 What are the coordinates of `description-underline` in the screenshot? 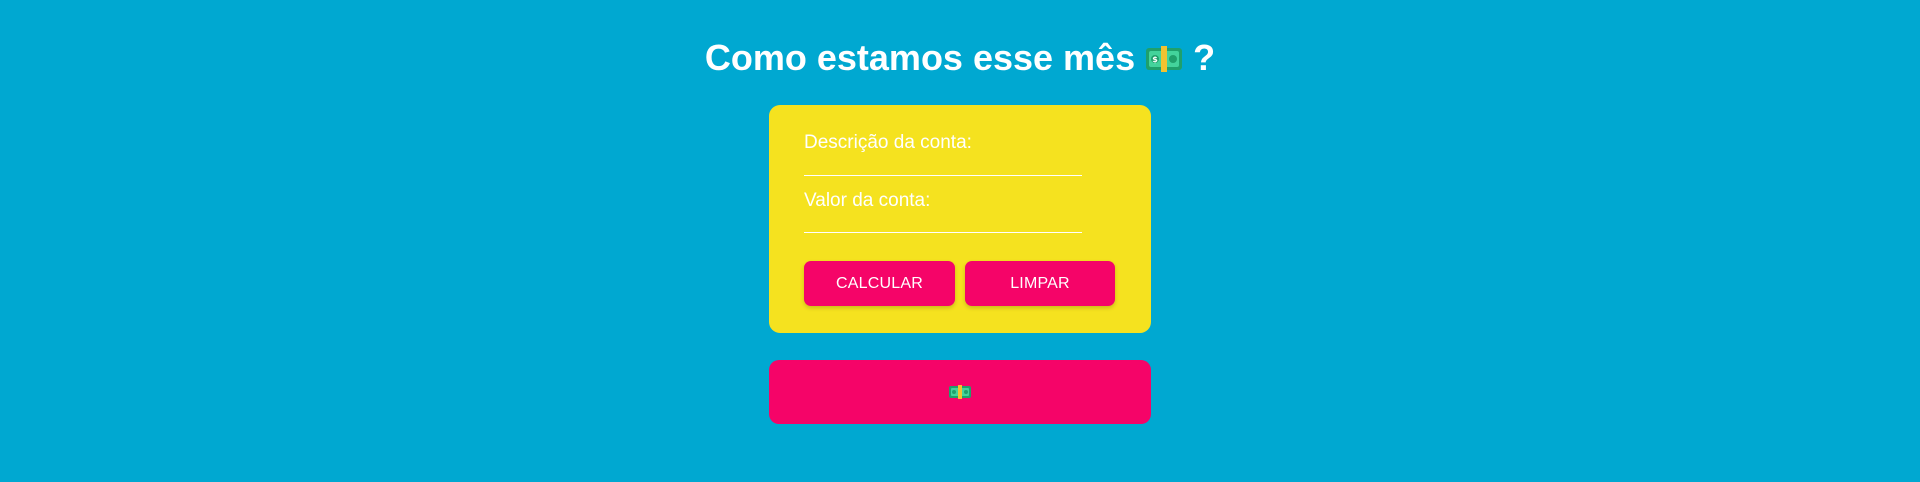 It's located at (943, 175).